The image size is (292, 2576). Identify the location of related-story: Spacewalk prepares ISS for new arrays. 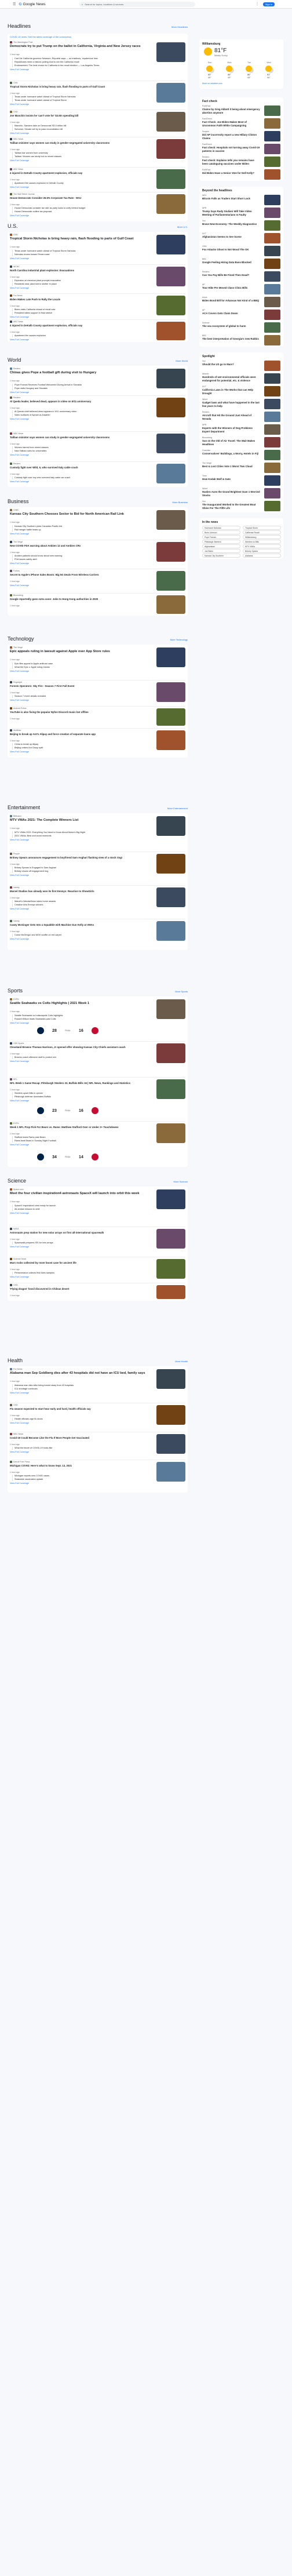
(81, 1243).